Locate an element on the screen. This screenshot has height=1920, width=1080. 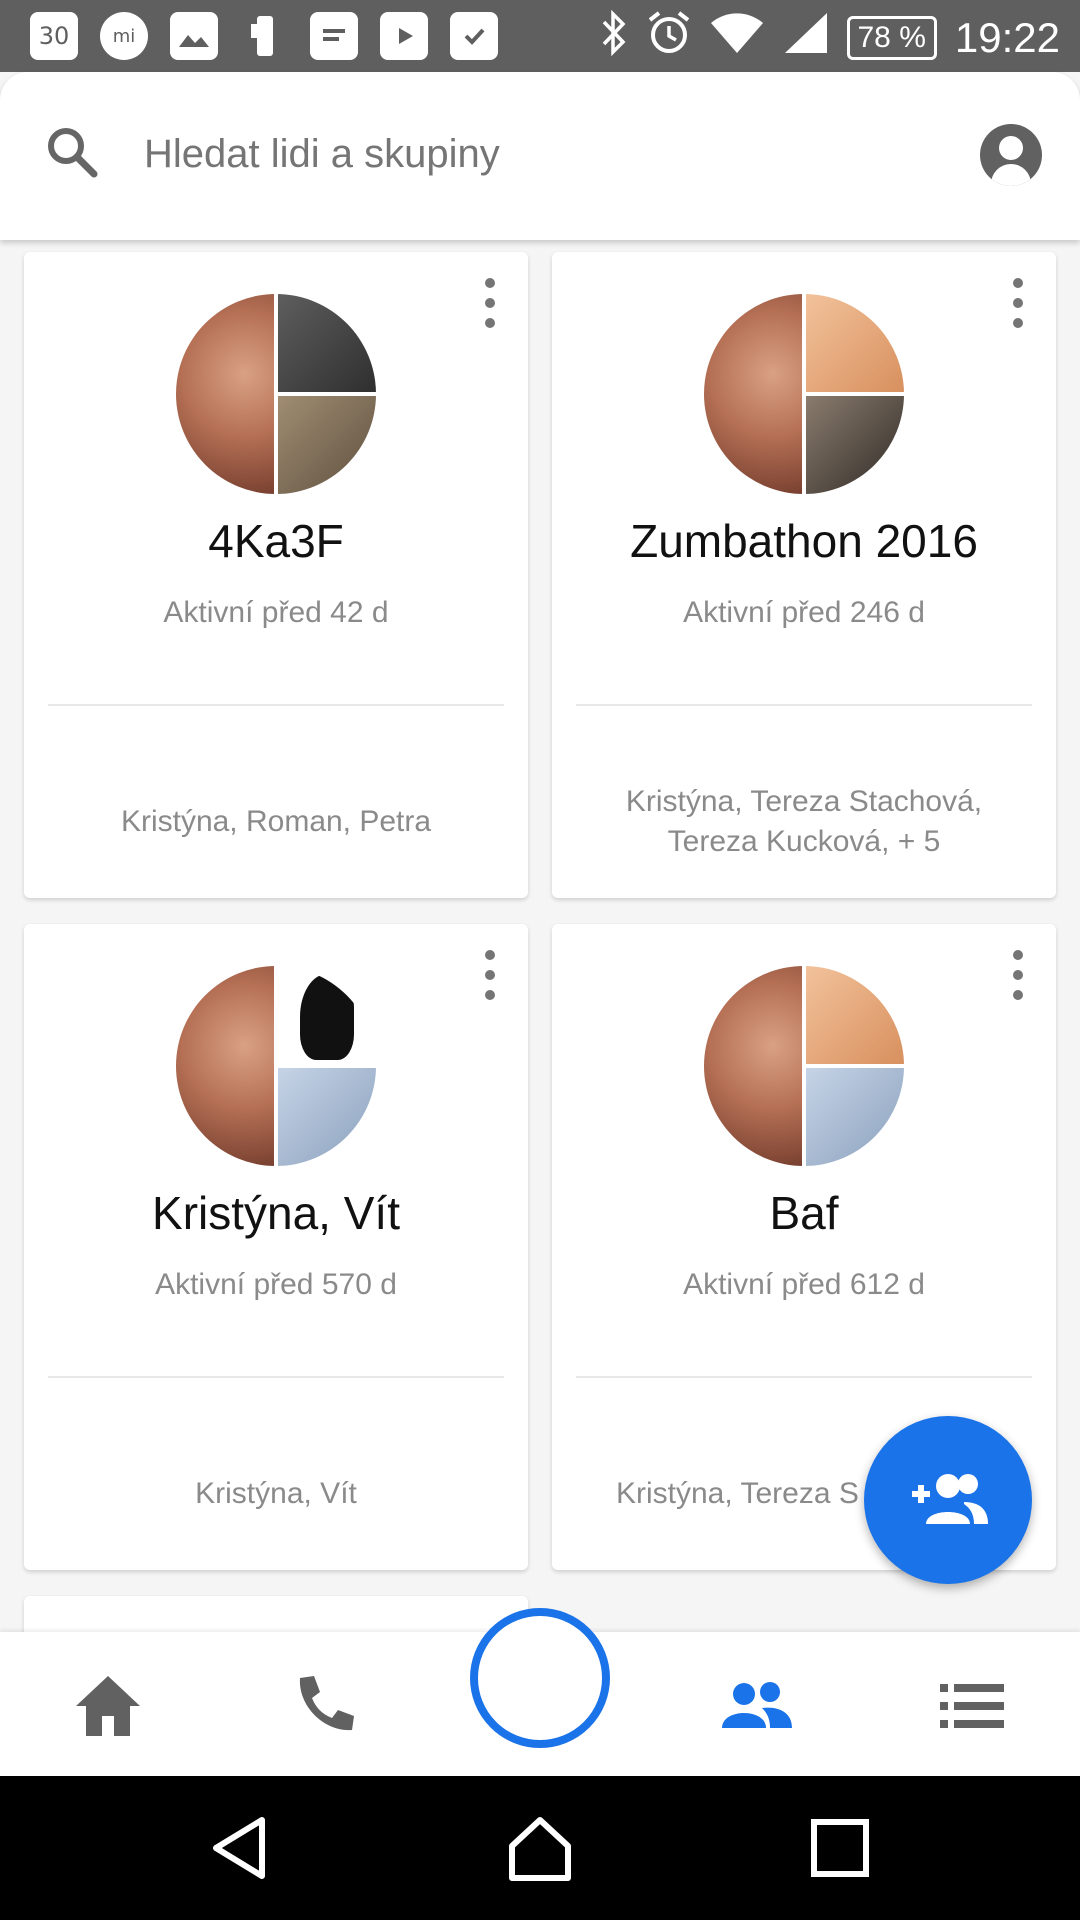
camera-capture-circle is located at coordinates (540, 1678).